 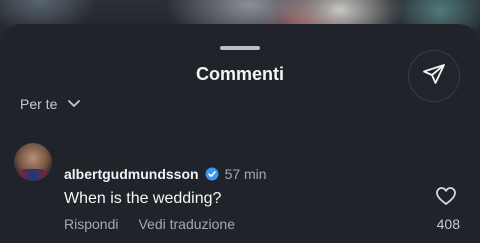 I want to click on comment-username: albertgudmundsson, so click(x=131, y=174).